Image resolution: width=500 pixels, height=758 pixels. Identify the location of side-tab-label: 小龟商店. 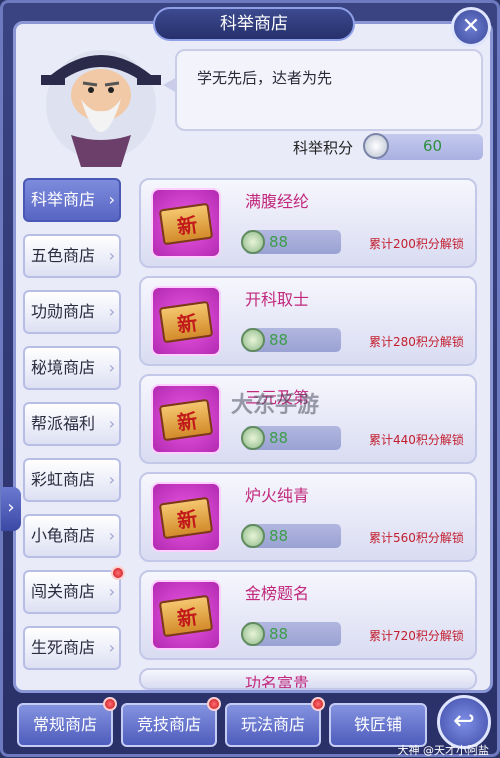
(63, 535).